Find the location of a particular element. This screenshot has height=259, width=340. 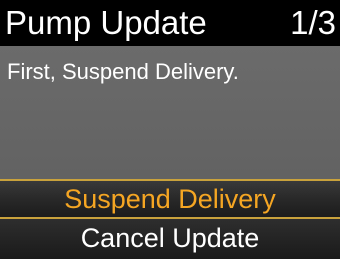

page-indicator: 1/3 is located at coordinates (313, 22).